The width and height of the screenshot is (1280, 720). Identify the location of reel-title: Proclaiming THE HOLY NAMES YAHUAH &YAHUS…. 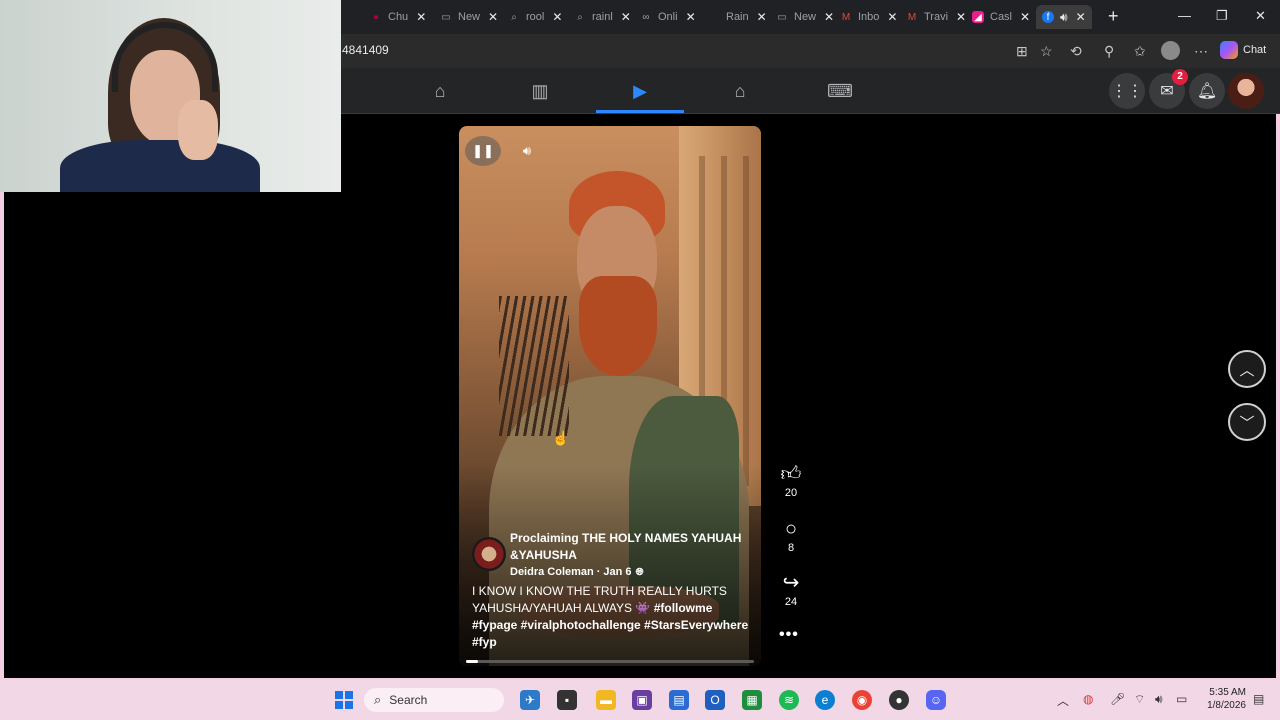
(630, 547).